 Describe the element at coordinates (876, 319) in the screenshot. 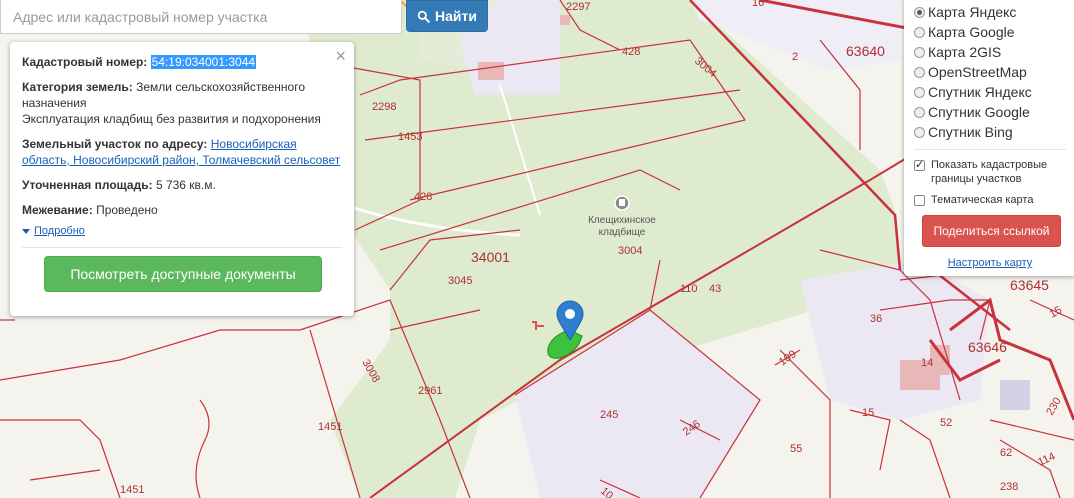

I see `map-label: 36` at that location.